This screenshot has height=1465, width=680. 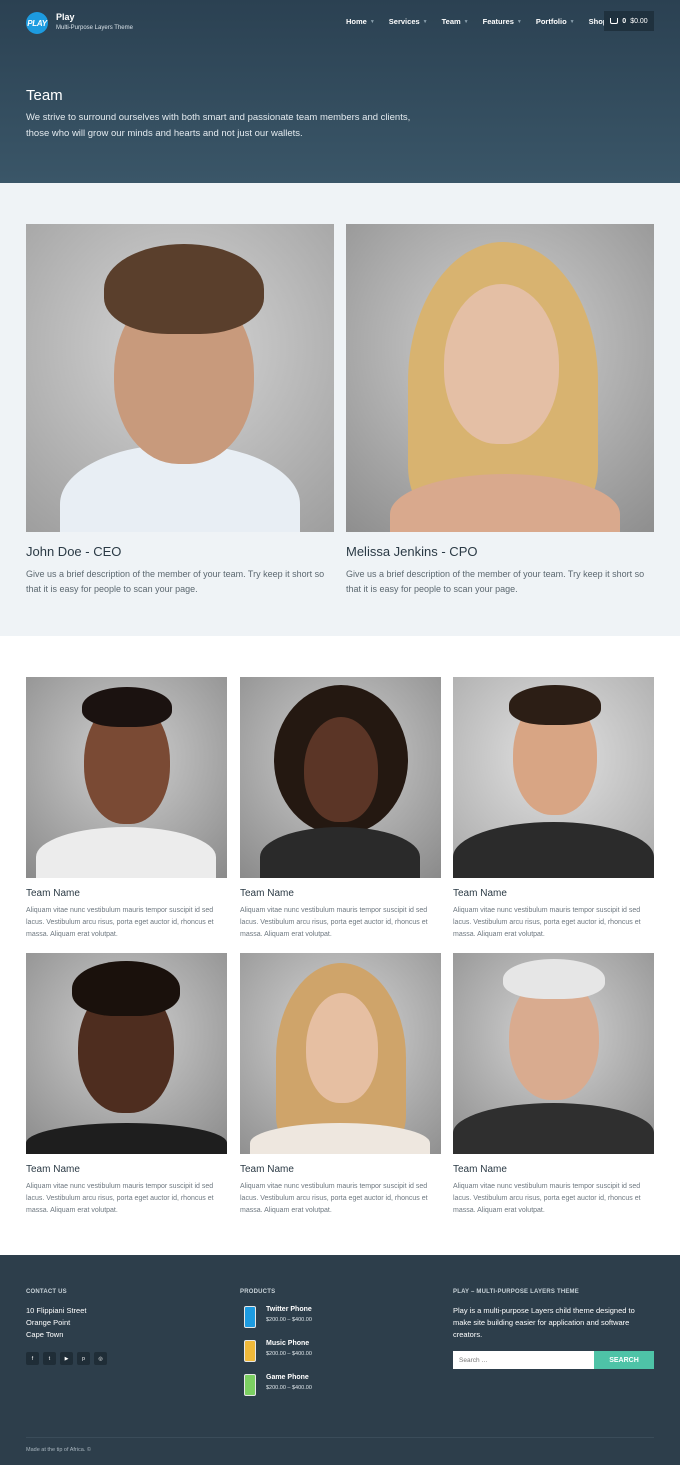 What do you see at coordinates (624, 21) in the screenshot?
I see `cart-count: 0` at bounding box center [624, 21].